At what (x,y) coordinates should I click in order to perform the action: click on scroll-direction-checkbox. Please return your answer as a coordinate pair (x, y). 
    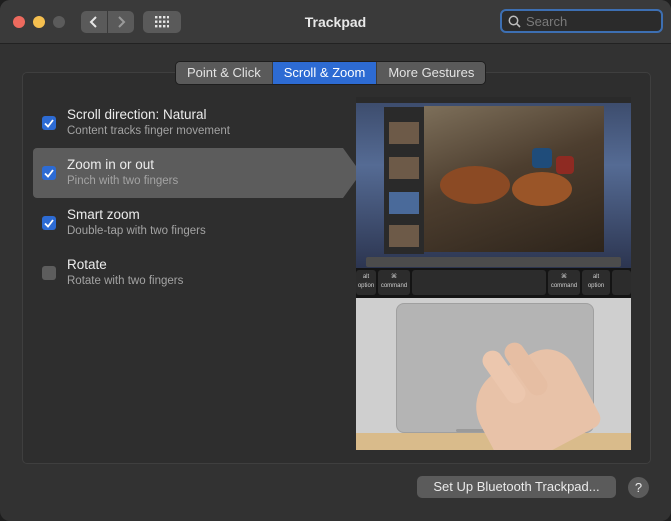
    Looking at the image, I should click on (49, 123).